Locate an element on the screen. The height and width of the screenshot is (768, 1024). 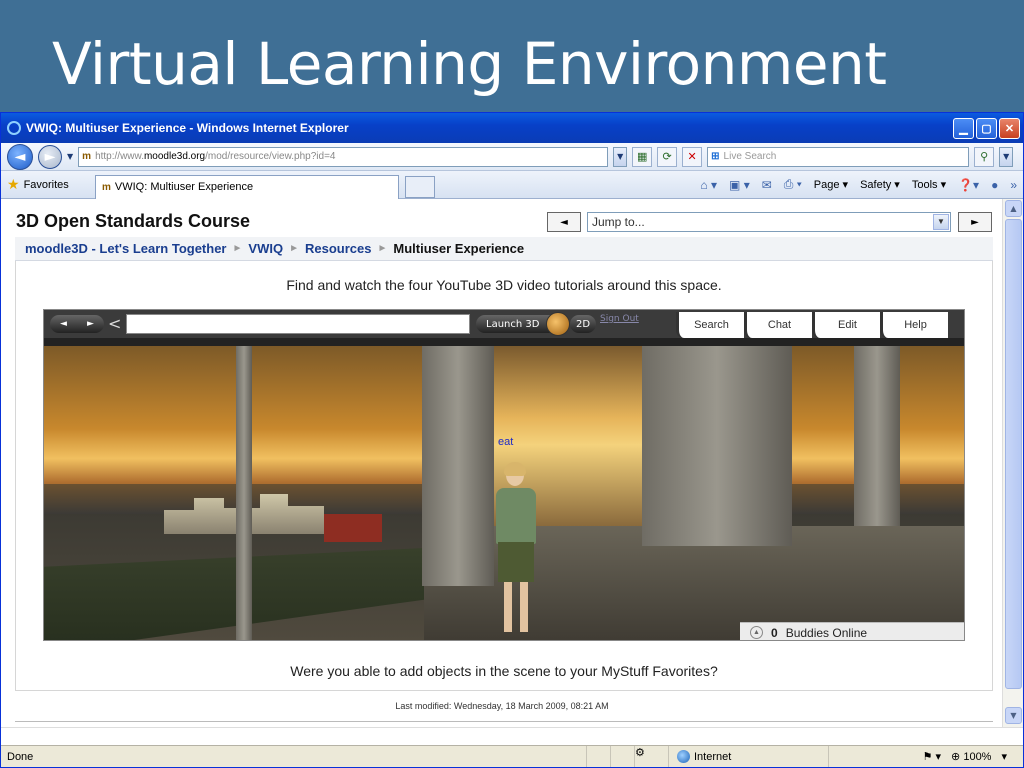
safety-menu: Safety ▾ is located at coordinates (880, 184).